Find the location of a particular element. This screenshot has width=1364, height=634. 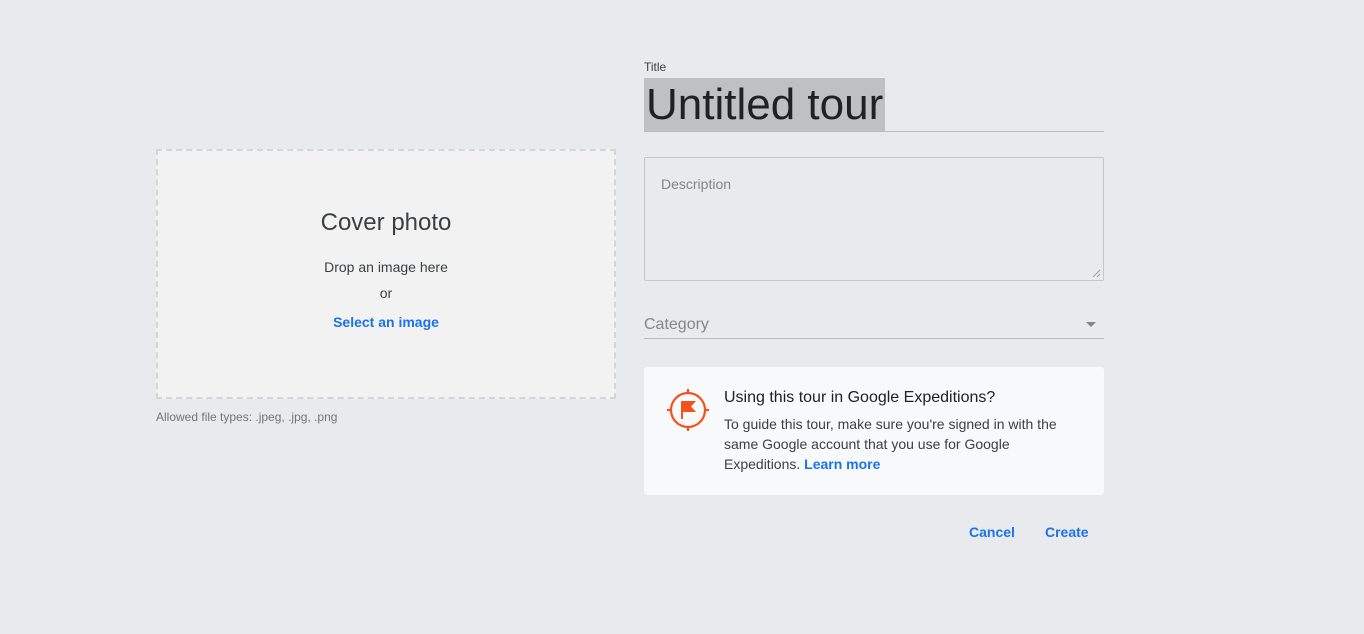

category-select: Category is located at coordinates (874, 325).